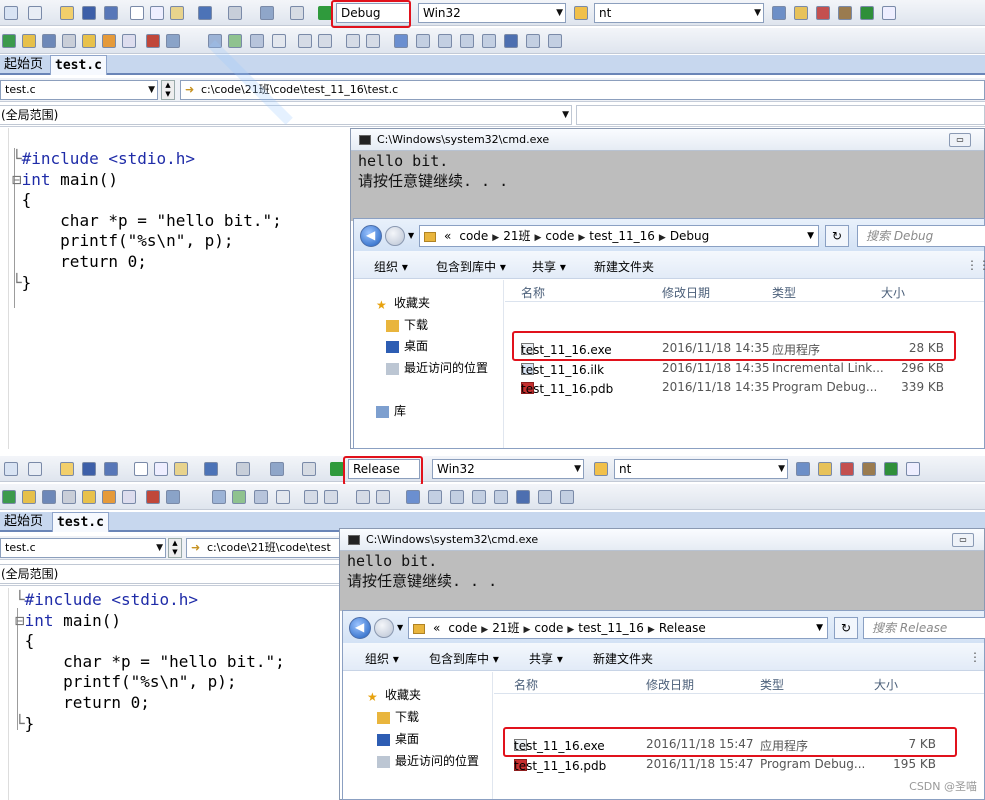 This screenshot has height=800, width=985. What do you see at coordinates (549, 266) in the screenshot?
I see `share-button: 共享 ▾` at bounding box center [549, 266].